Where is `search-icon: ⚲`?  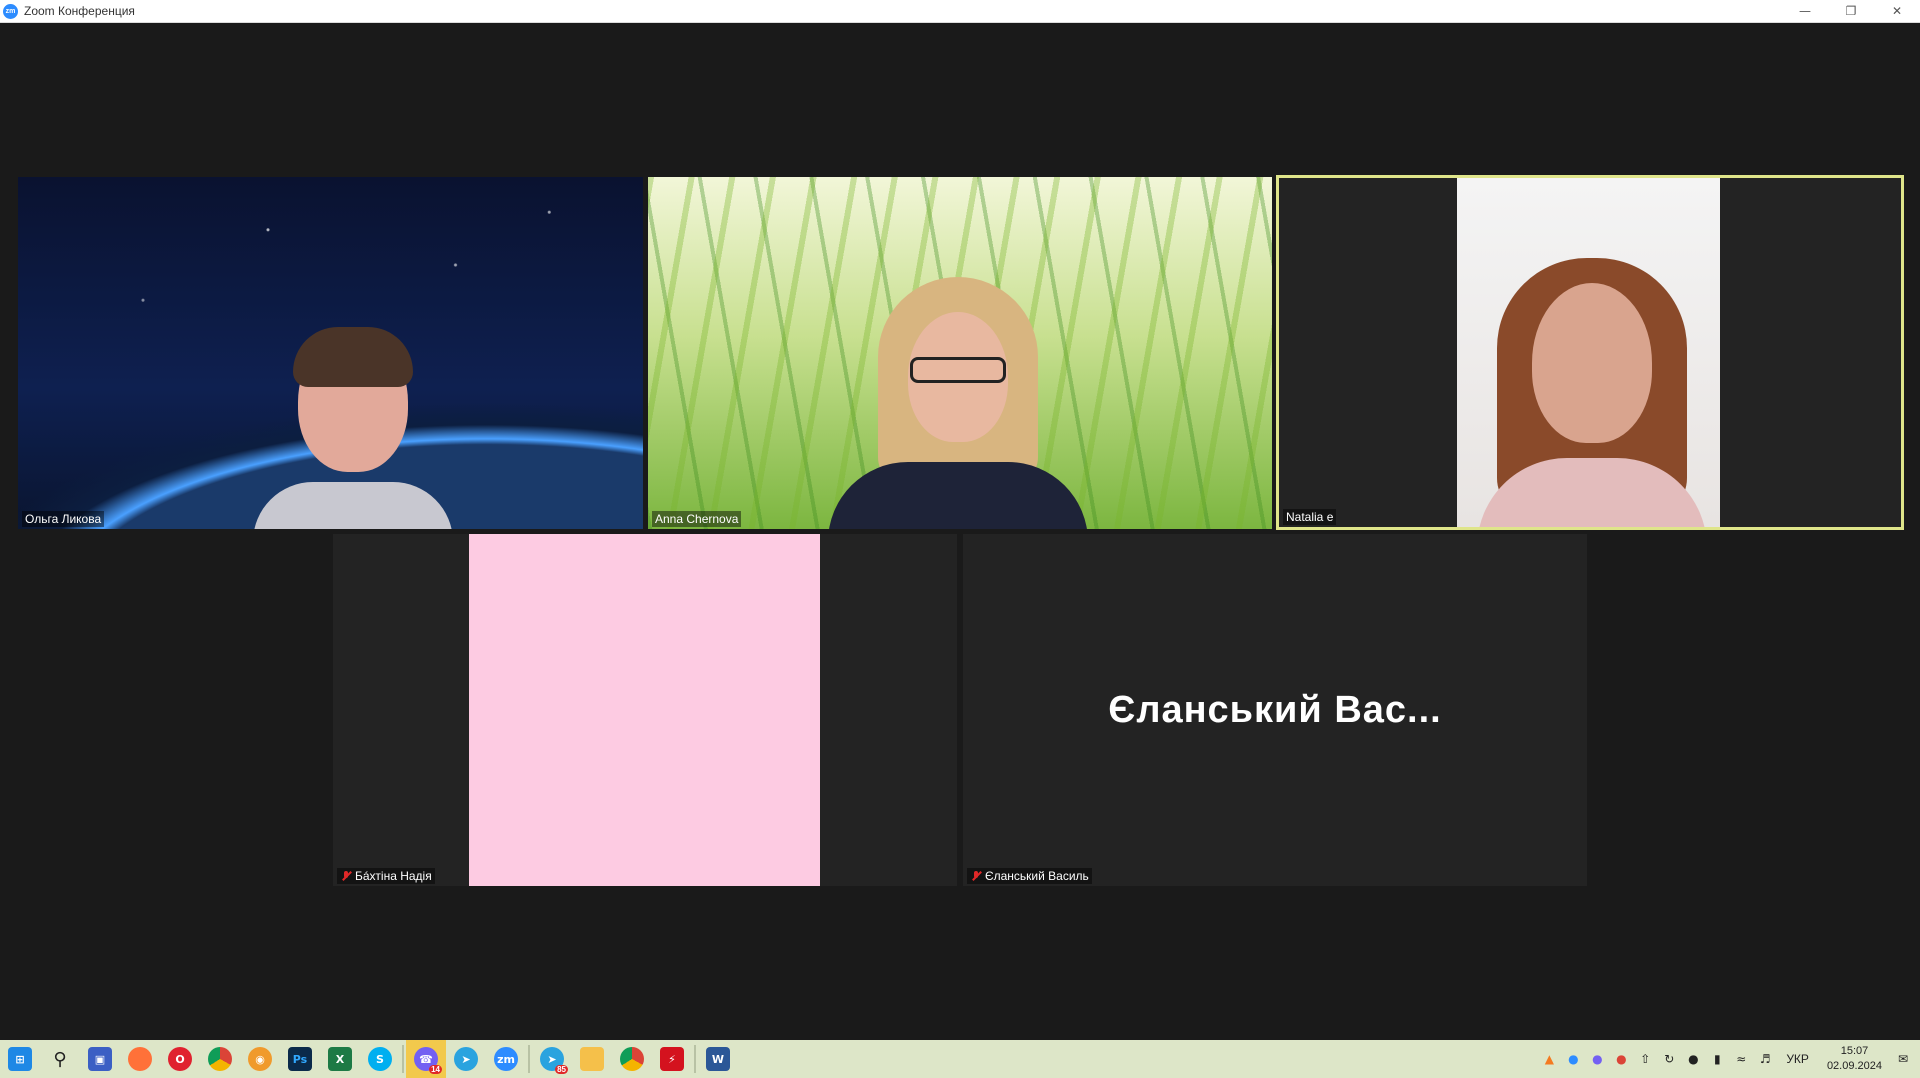
search-icon: ⚲ is located at coordinates (60, 1059).